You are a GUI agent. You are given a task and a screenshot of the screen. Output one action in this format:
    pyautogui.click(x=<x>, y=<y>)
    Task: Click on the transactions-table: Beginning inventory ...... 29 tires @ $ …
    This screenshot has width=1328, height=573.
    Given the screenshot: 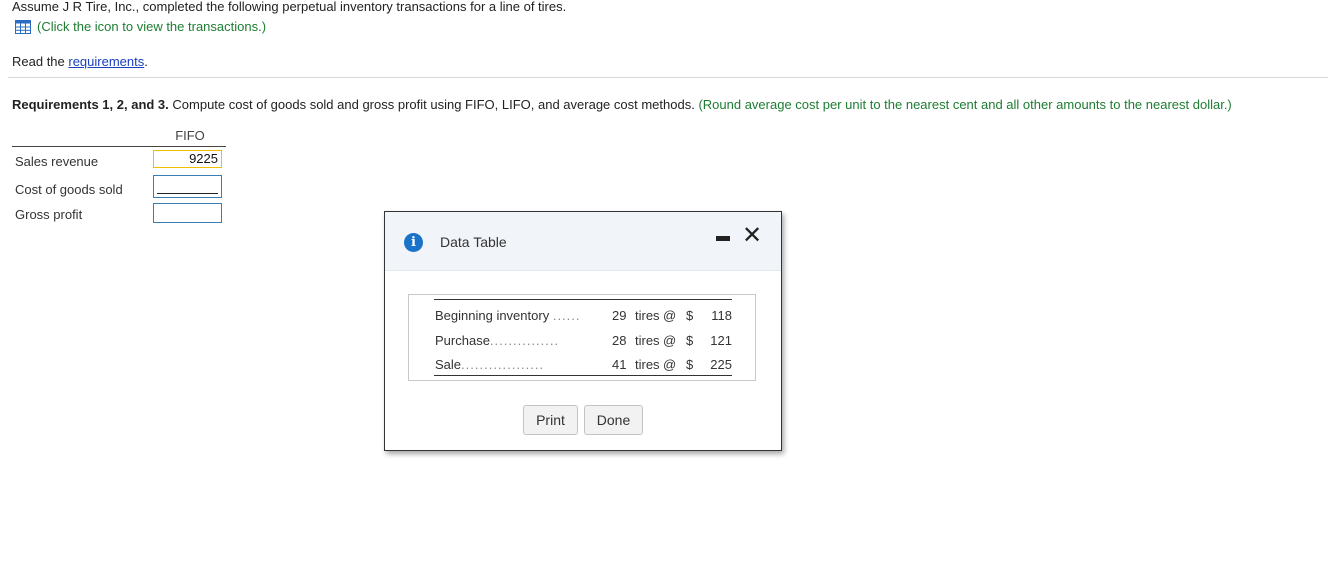 What is the action you would take?
    pyautogui.click(x=582, y=337)
    